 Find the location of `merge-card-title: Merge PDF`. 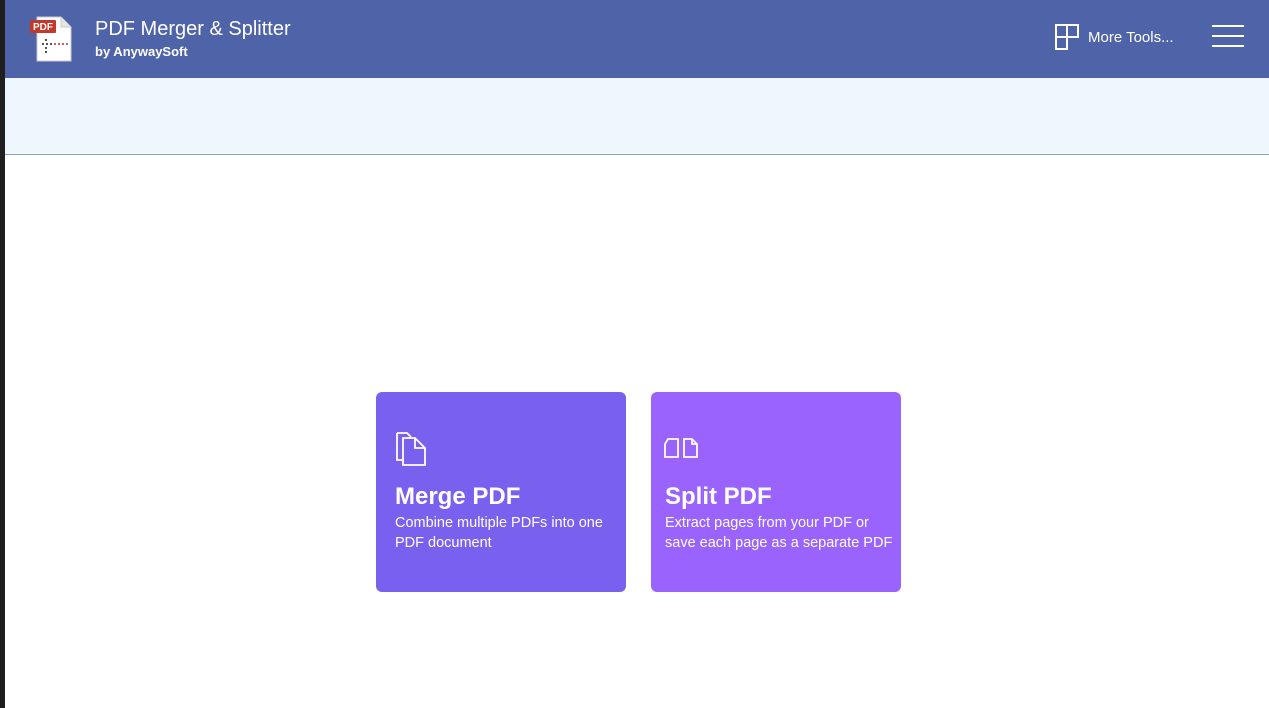

merge-card-title: Merge PDF is located at coordinates (458, 496).